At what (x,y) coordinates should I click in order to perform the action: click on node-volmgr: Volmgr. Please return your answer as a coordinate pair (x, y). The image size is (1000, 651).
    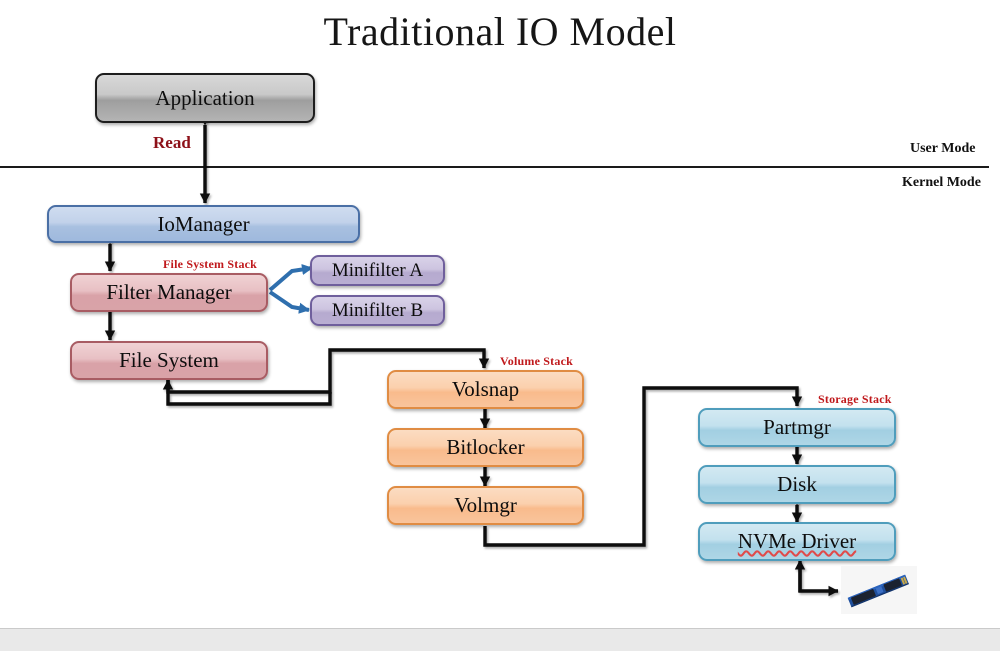
    Looking at the image, I should click on (485, 505).